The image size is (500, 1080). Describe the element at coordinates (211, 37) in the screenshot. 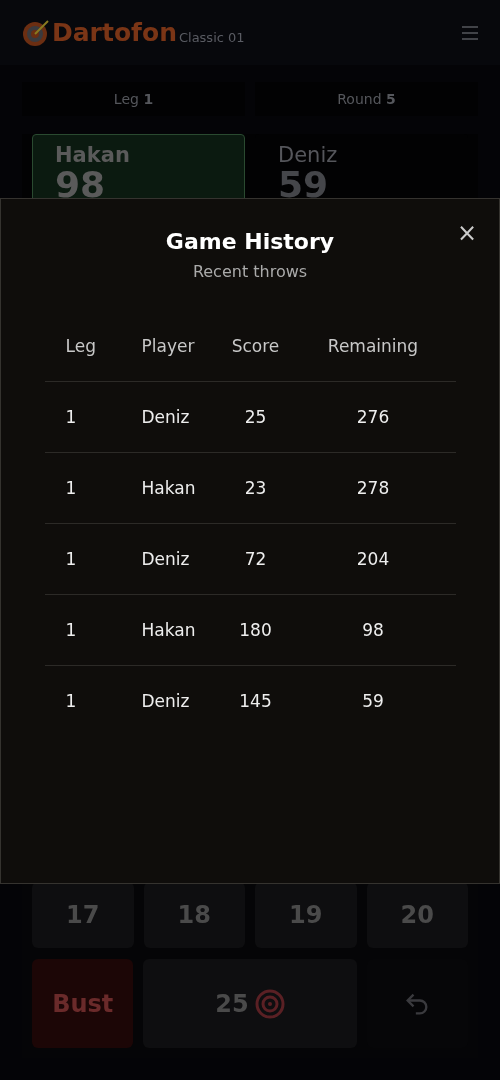

I see `game-mode: Classic 01` at that location.